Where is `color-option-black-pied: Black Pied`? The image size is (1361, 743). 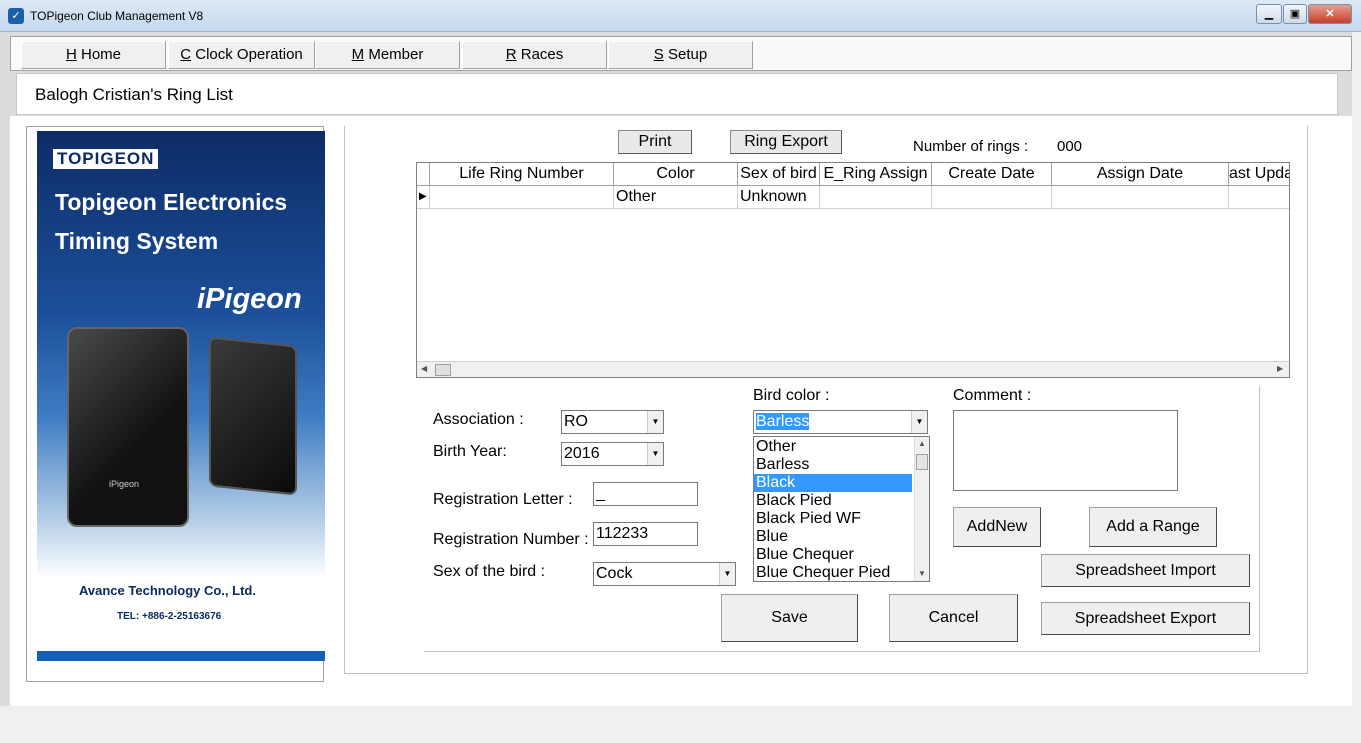
color-option-black-pied: Black Pied is located at coordinates (833, 501).